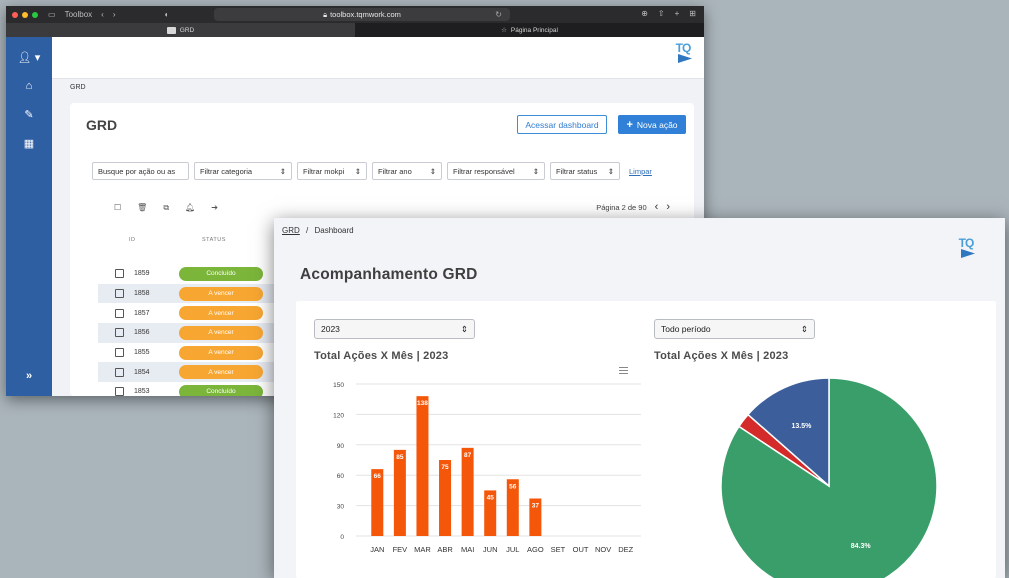 The image size is (1009, 578). Describe the element at coordinates (829, 477) in the screenshot. I see `pie-chart: 84.3% 13.5%` at that location.